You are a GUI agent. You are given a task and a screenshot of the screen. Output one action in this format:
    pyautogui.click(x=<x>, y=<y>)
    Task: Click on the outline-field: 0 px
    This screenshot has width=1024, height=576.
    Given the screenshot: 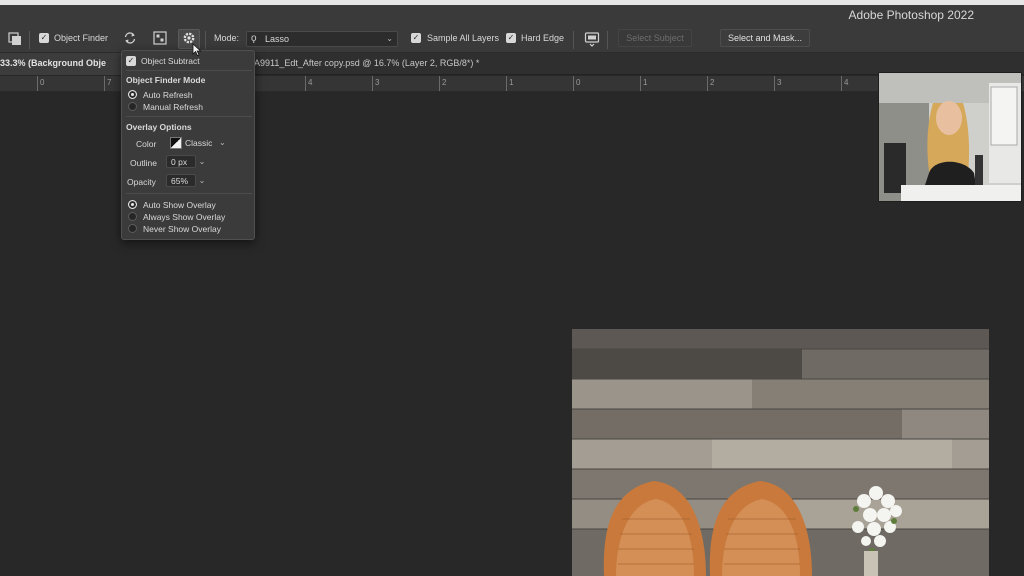 What is the action you would take?
    pyautogui.click(x=181, y=161)
    